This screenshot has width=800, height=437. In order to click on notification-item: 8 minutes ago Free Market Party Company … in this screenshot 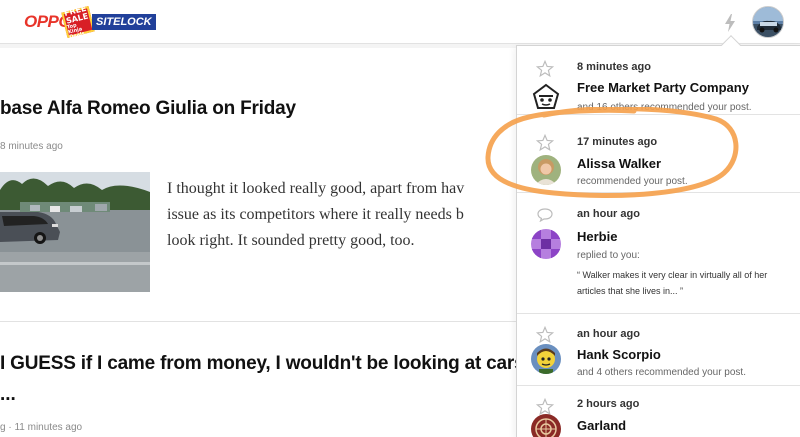, I will do `click(658, 80)`.